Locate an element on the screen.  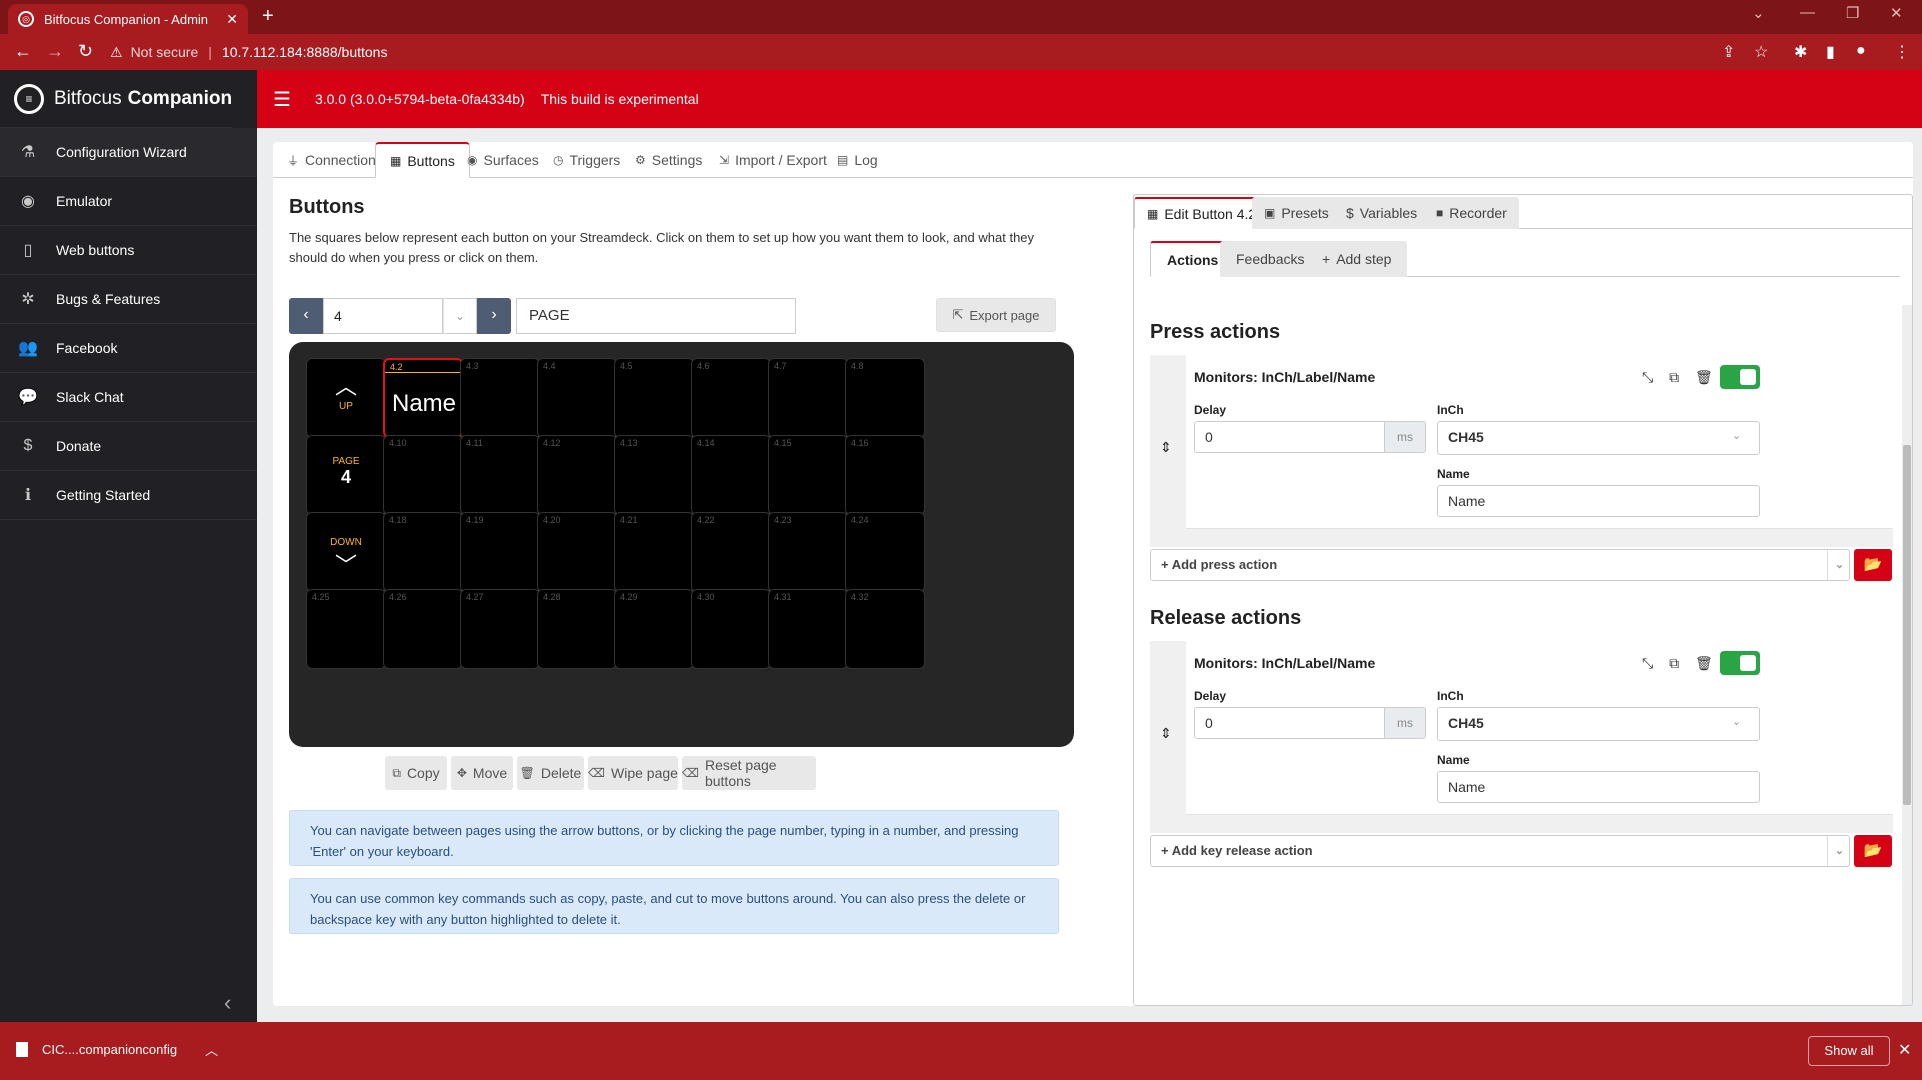
tab-variables: $ Variables is located at coordinates (1382, 213).